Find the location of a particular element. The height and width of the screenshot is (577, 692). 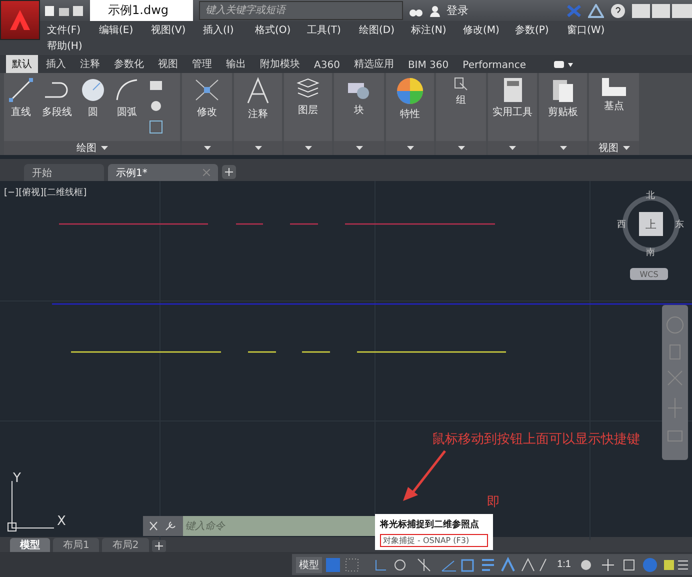

menu-item: 视图(V) is located at coordinates (177, 30).